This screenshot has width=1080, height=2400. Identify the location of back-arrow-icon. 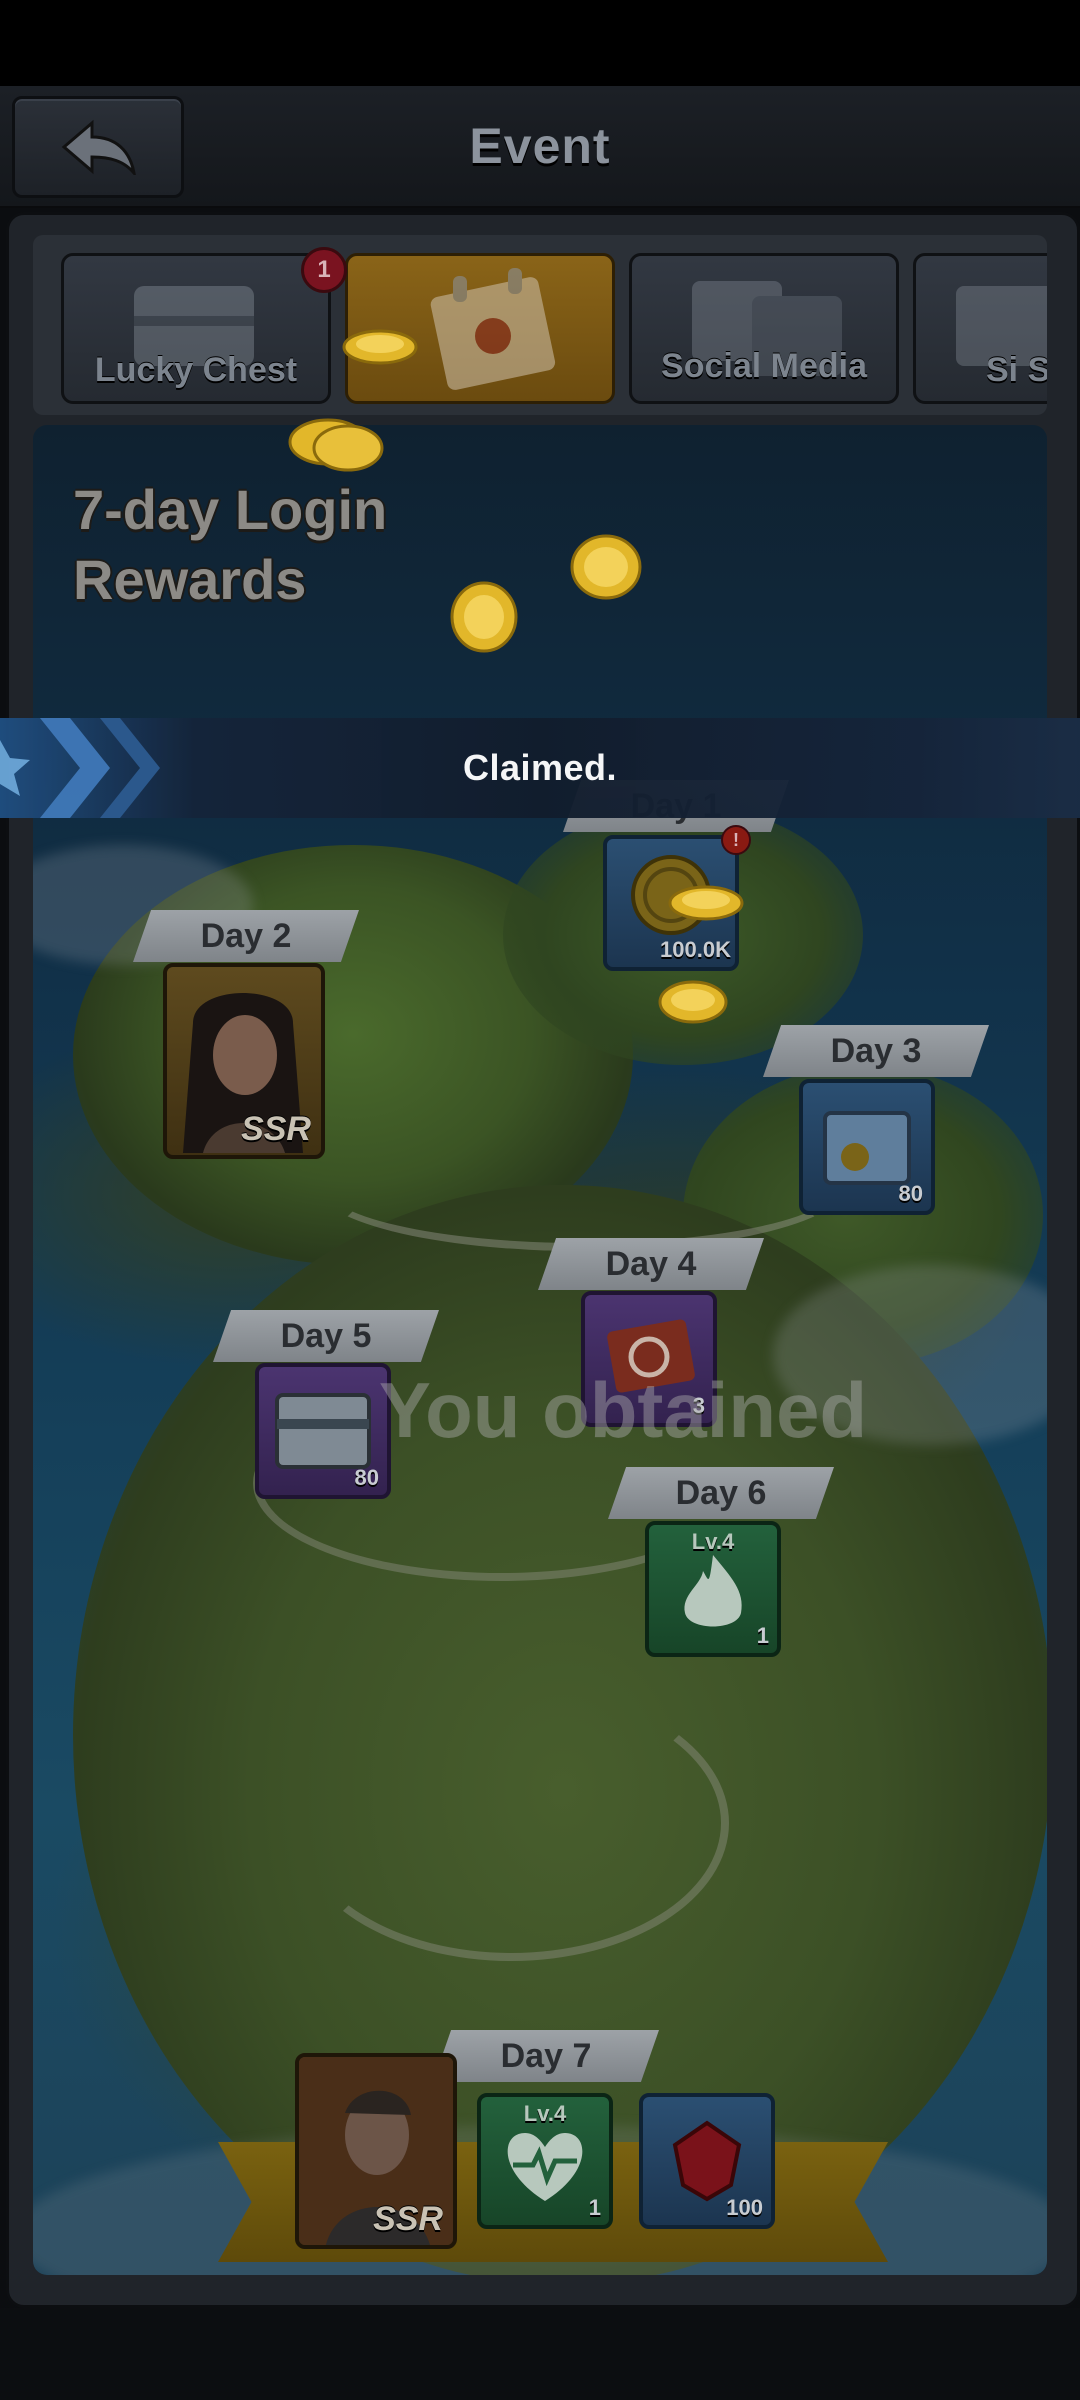
(98, 147).